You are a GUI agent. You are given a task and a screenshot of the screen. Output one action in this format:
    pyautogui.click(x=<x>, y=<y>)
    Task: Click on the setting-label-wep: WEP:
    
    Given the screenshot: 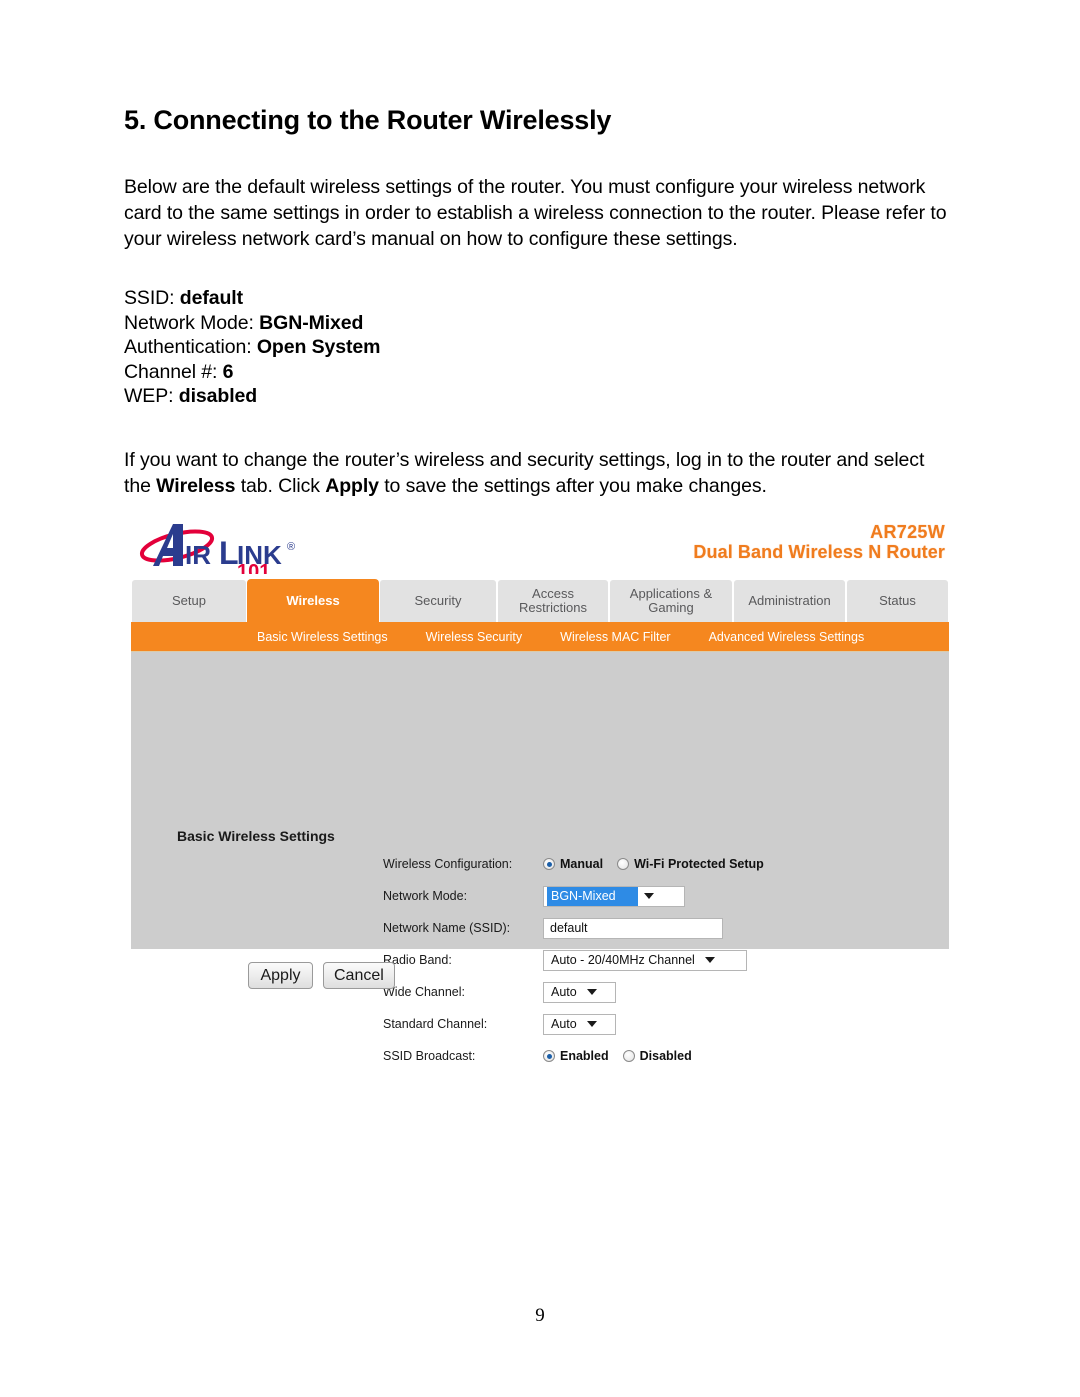 What is the action you would take?
    pyautogui.click(x=149, y=396)
    